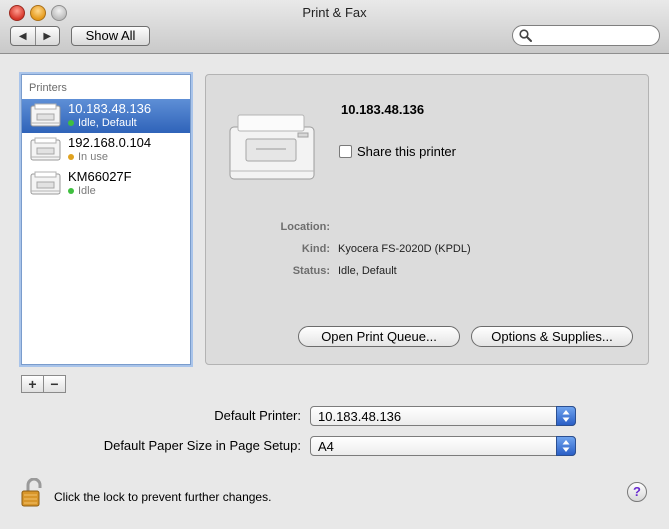 The height and width of the screenshot is (529, 669). I want to click on search-input, so click(596, 36).